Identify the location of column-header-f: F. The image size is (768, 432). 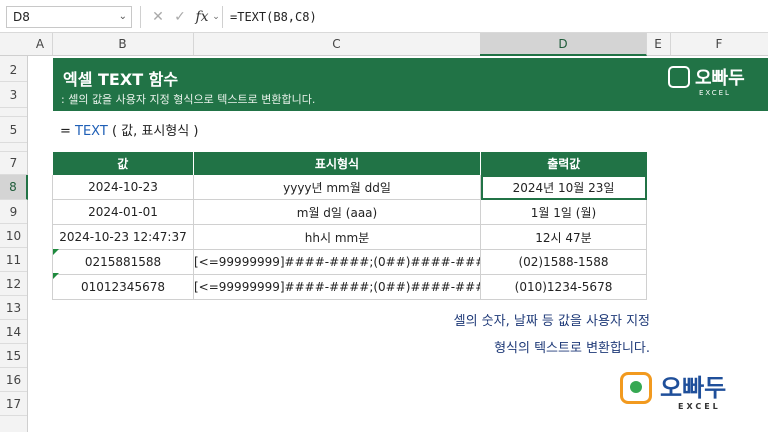
(719, 44).